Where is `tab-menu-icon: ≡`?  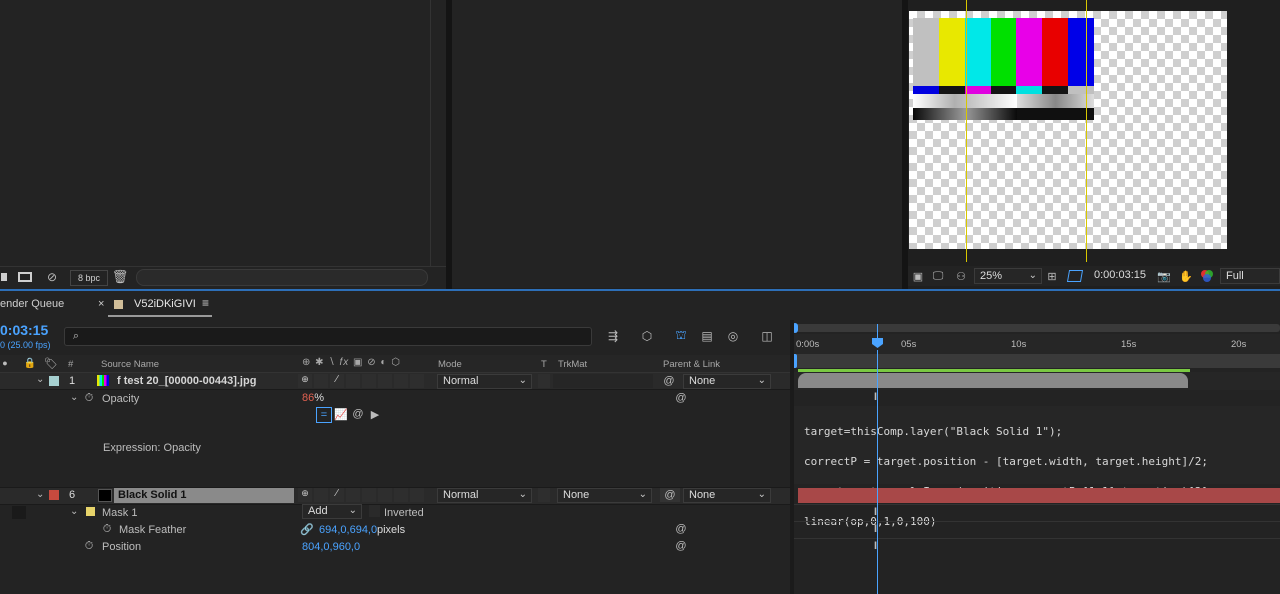 tab-menu-icon: ≡ is located at coordinates (205, 303).